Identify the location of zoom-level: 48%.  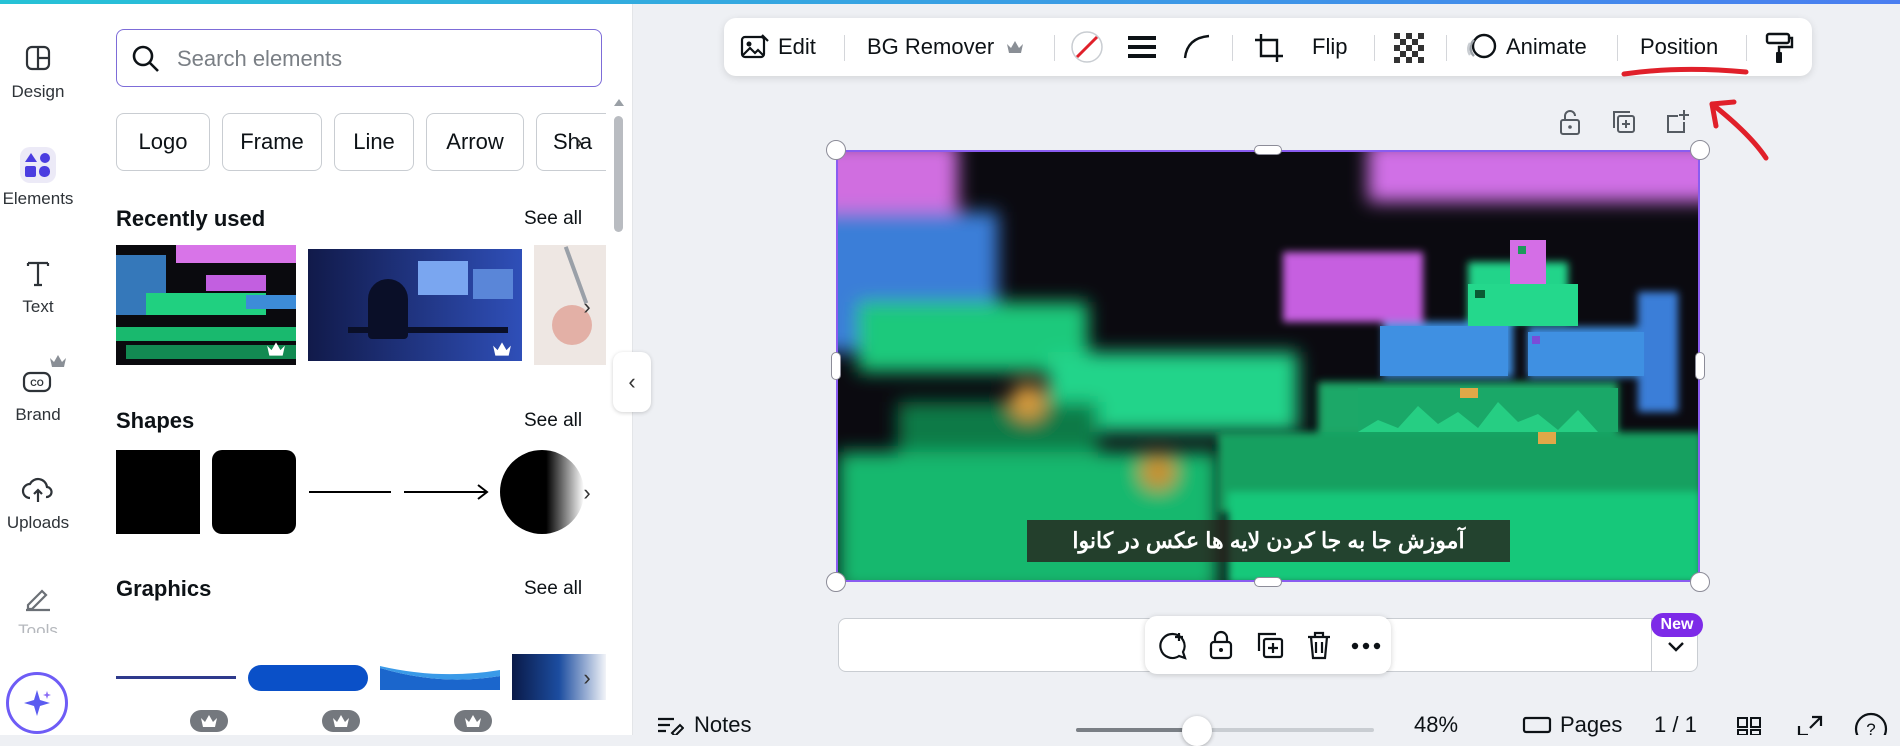
(1436, 725).